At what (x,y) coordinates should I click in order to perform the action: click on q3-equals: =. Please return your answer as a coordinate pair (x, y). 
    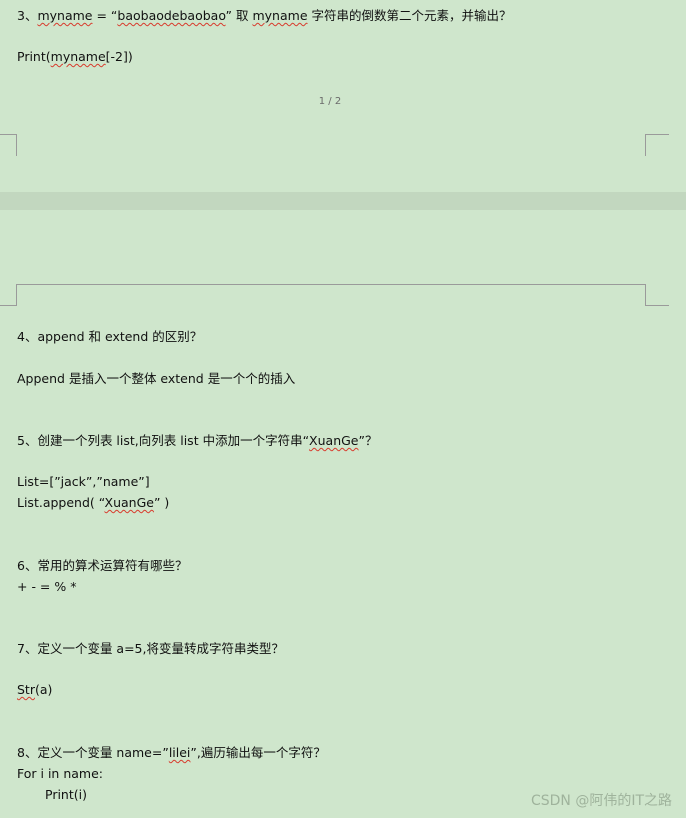
    Looking at the image, I should click on (101, 15).